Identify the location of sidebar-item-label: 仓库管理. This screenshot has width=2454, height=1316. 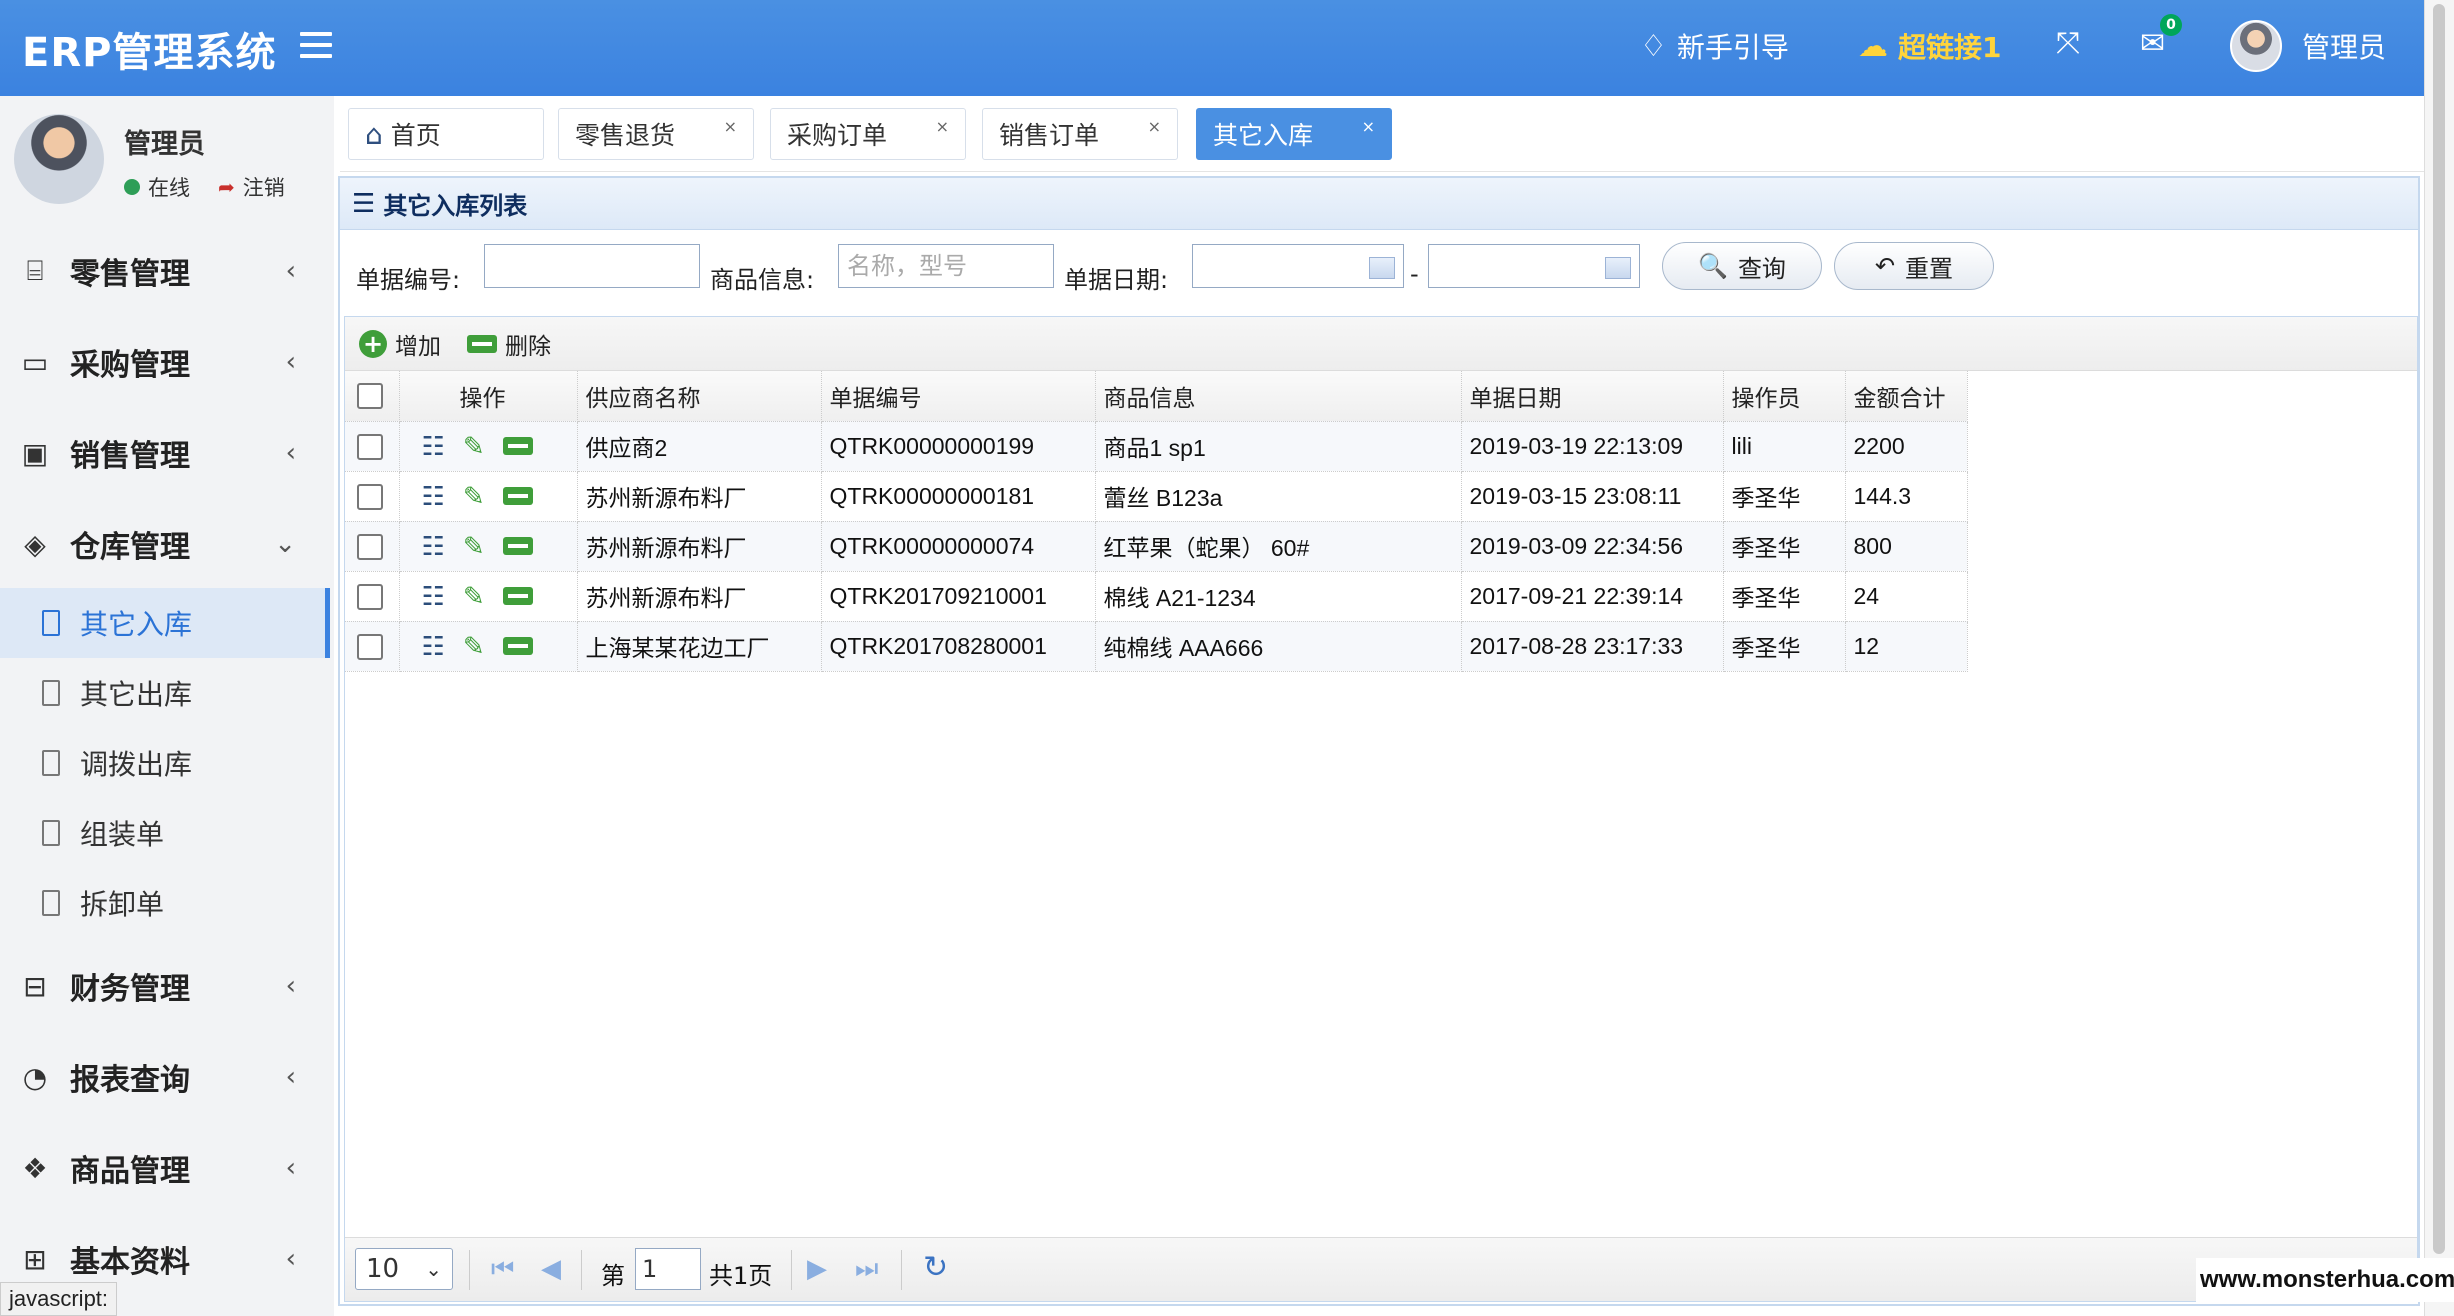
(130, 547).